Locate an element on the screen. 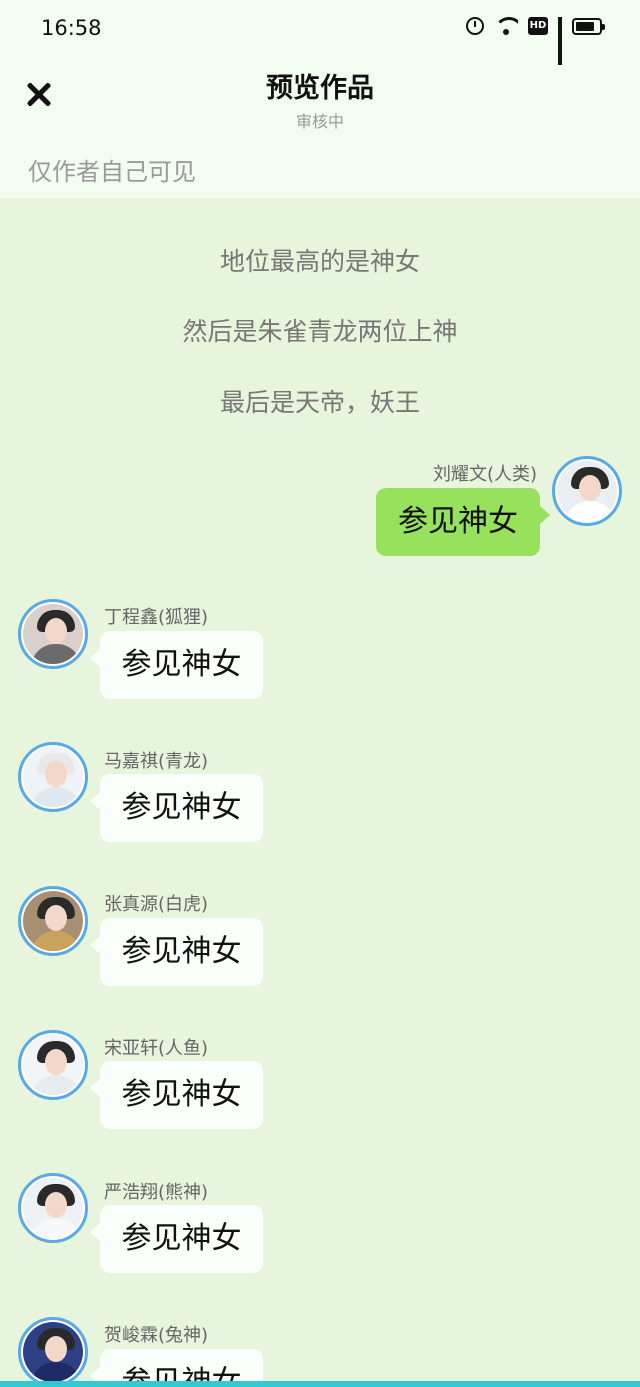 The height and width of the screenshot is (1387, 640). speaker-name: 张真源(白虎) is located at coordinates (156, 904).